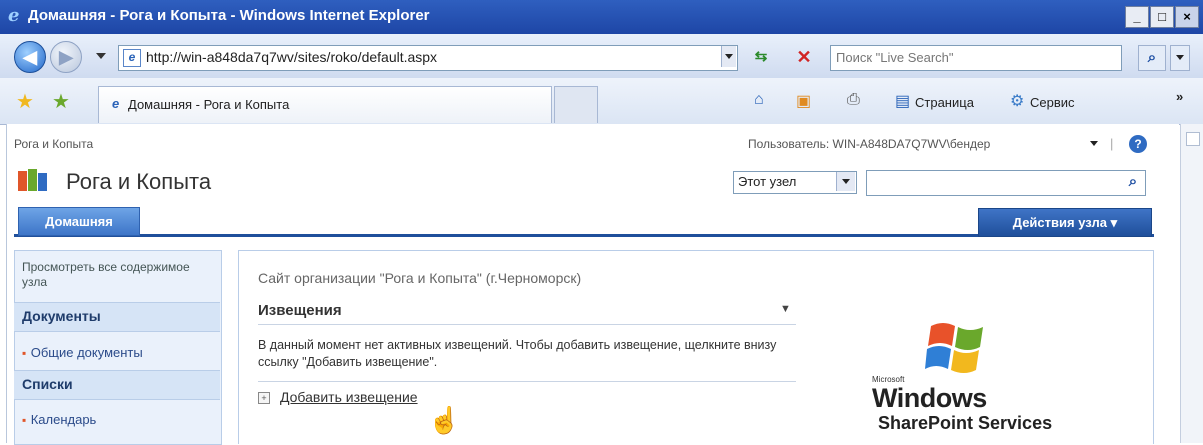 Image resolution: width=1203 pixels, height=445 pixels. Describe the element at coordinates (1137, 17) in the screenshot. I see `minimize-button: _` at that location.